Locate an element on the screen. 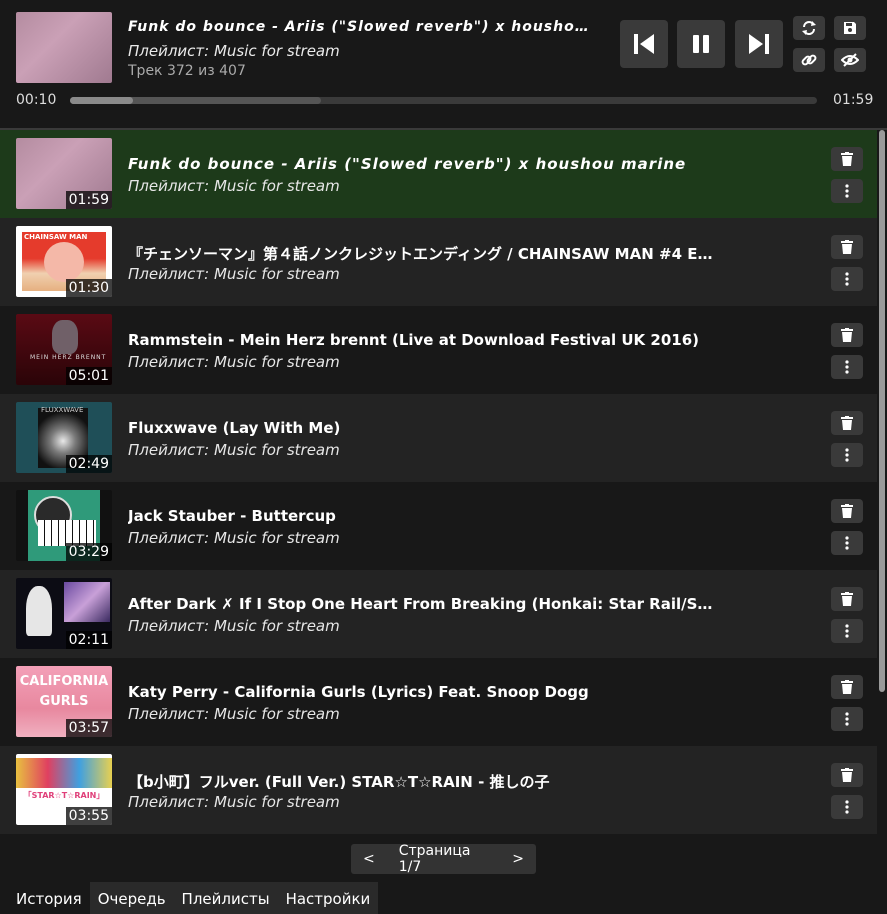 This screenshot has height=914, width=887. thumbnail-art: 「STAR☆T☆RAIN」 is located at coordinates (64, 795).